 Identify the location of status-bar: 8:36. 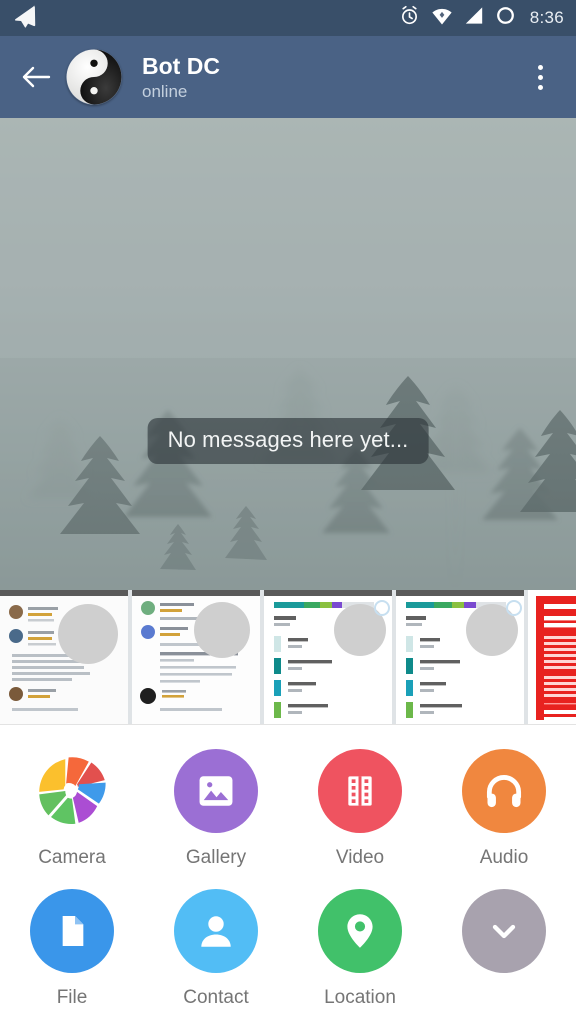
(288, 18).